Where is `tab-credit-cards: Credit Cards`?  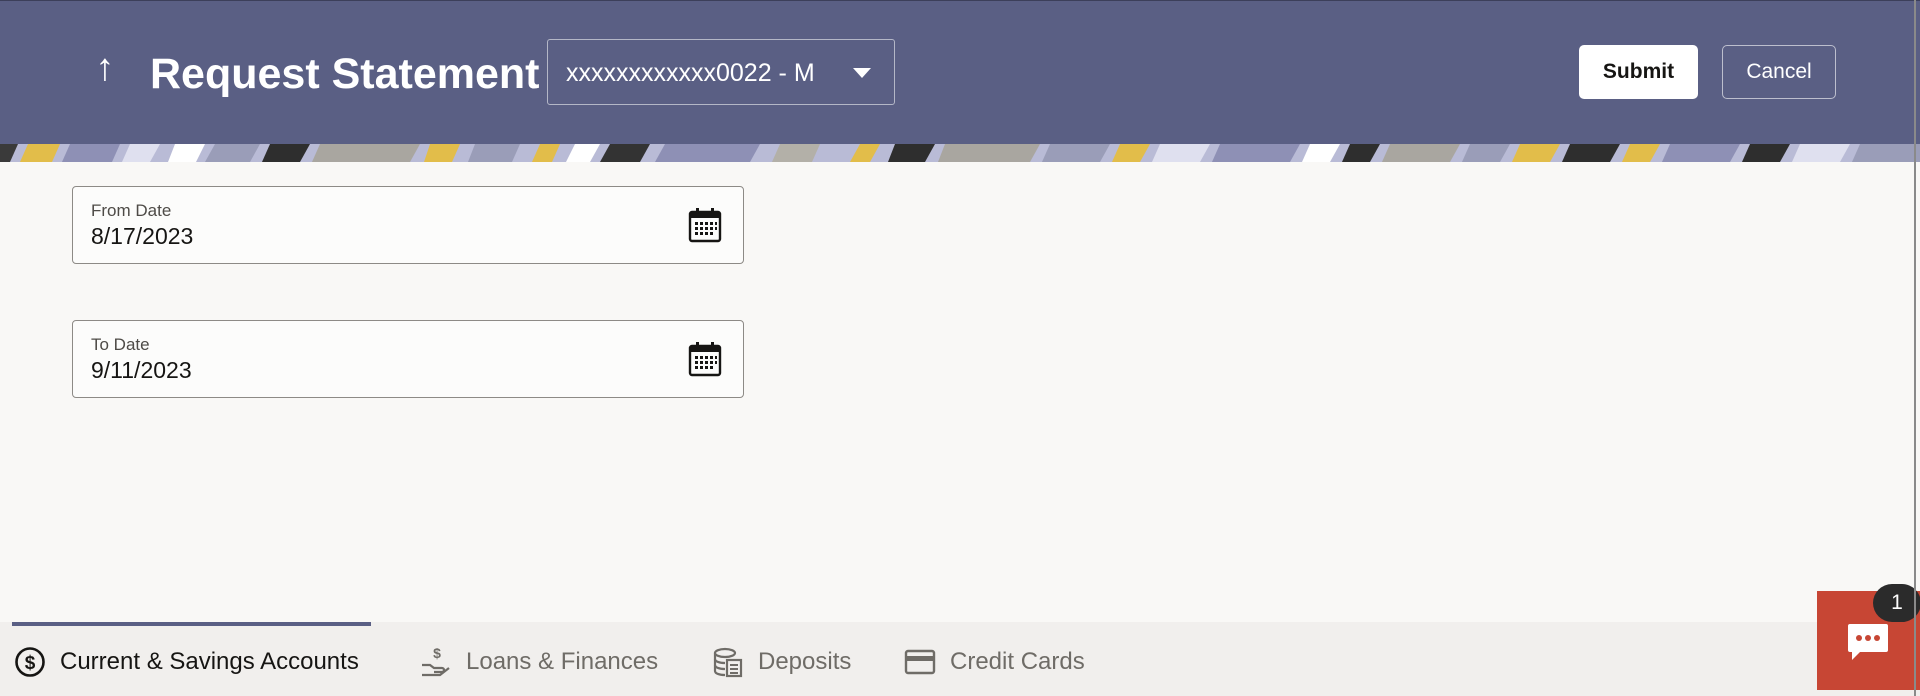
tab-credit-cards: Credit Cards is located at coordinates (994, 662).